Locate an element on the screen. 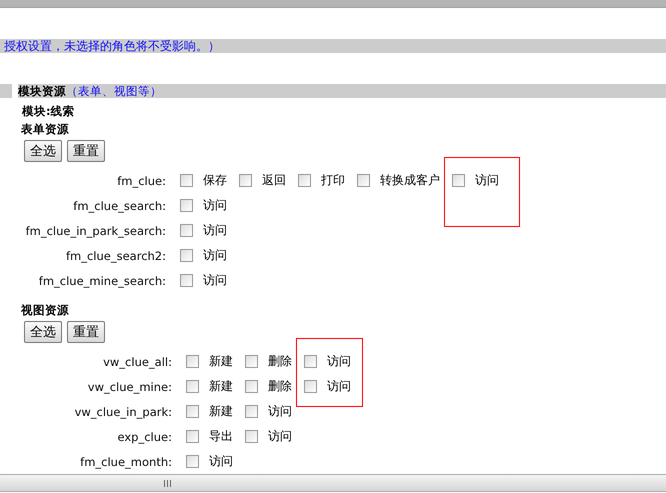  section-marker is located at coordinates (6, 91).